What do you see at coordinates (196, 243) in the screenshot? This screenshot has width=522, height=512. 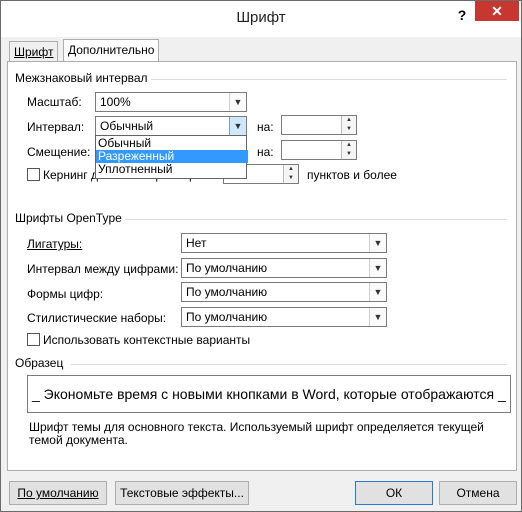 I see `ligatures-value: Нет` at bounding box center [196, 243].